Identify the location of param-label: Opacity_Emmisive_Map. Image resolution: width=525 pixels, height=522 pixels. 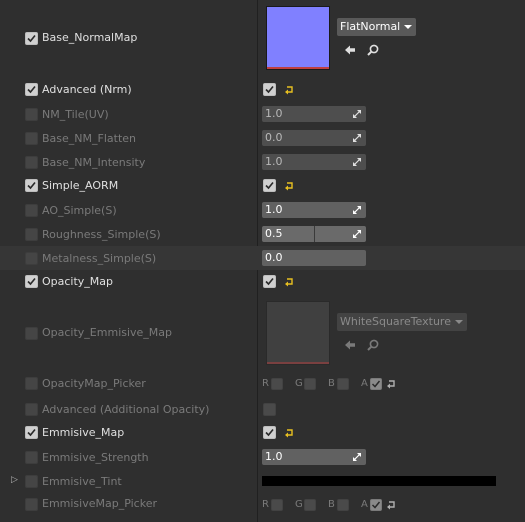
(107, 332).